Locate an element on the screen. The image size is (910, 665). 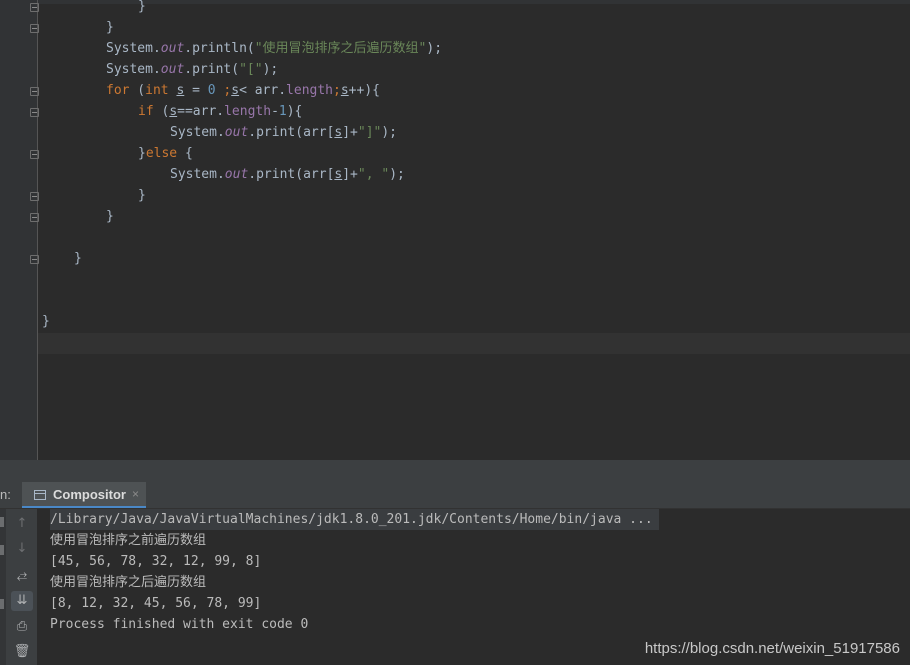
close-icon: × is located at coordinates (135, 494).